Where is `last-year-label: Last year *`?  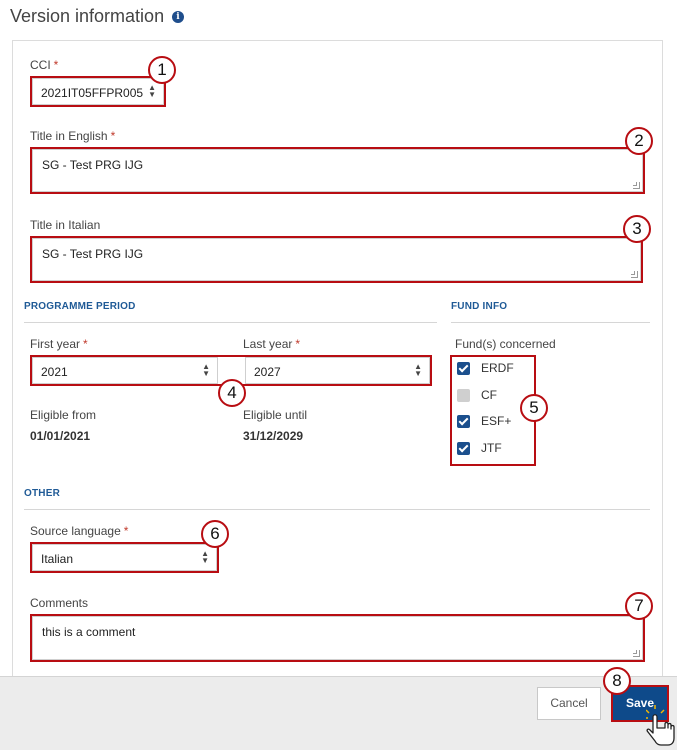
last-year-label: Last year * is located at coordinates (272, 344).